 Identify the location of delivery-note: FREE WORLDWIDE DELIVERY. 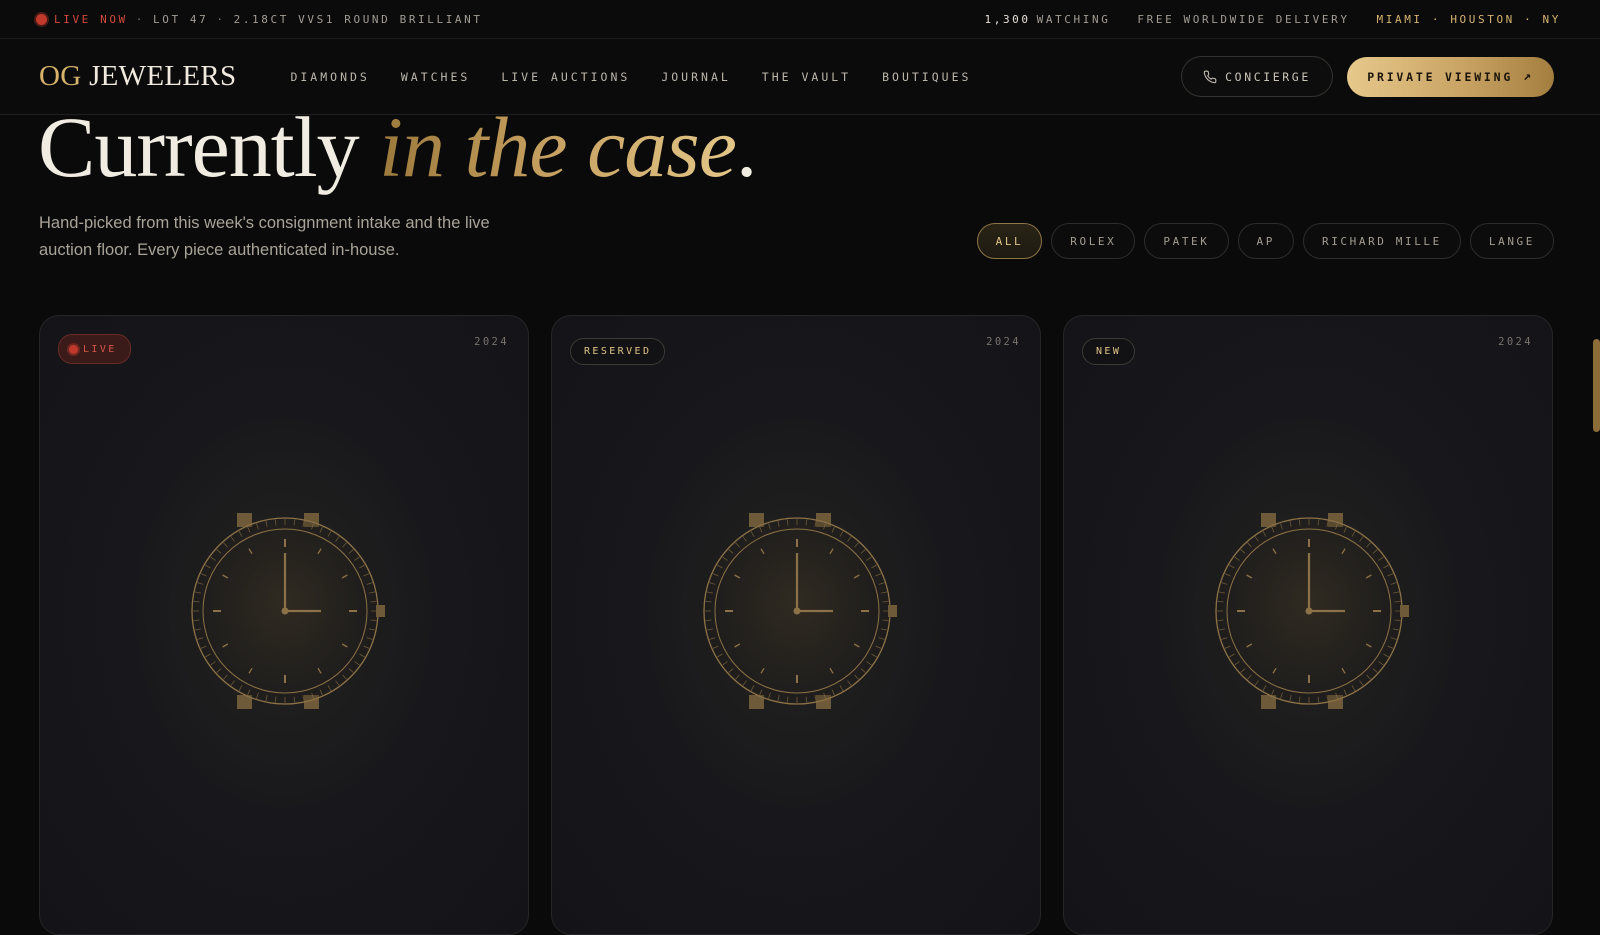
(1243, 19).